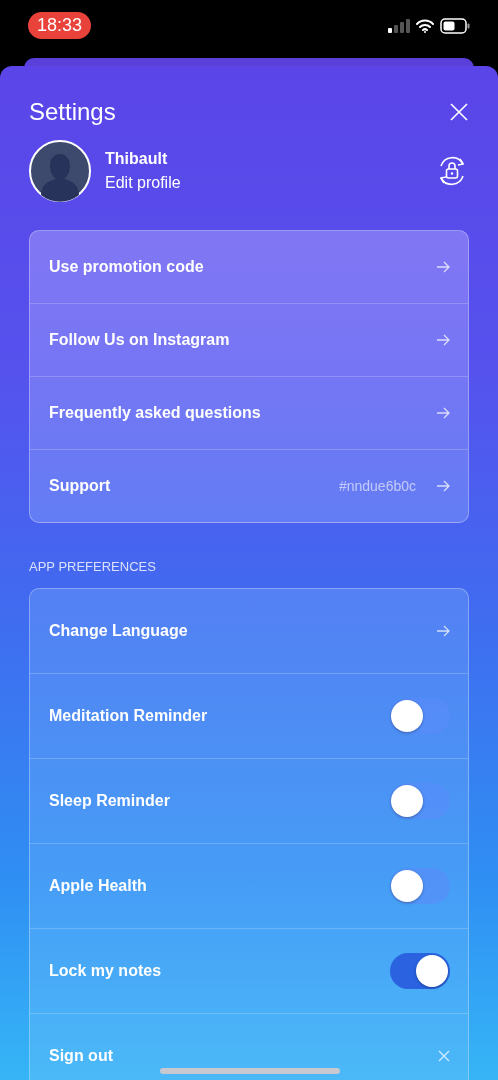  What do you see at coordinates (399, 26) in the screenshot?
I see `signal-icon` at bounding box center [399, 26].